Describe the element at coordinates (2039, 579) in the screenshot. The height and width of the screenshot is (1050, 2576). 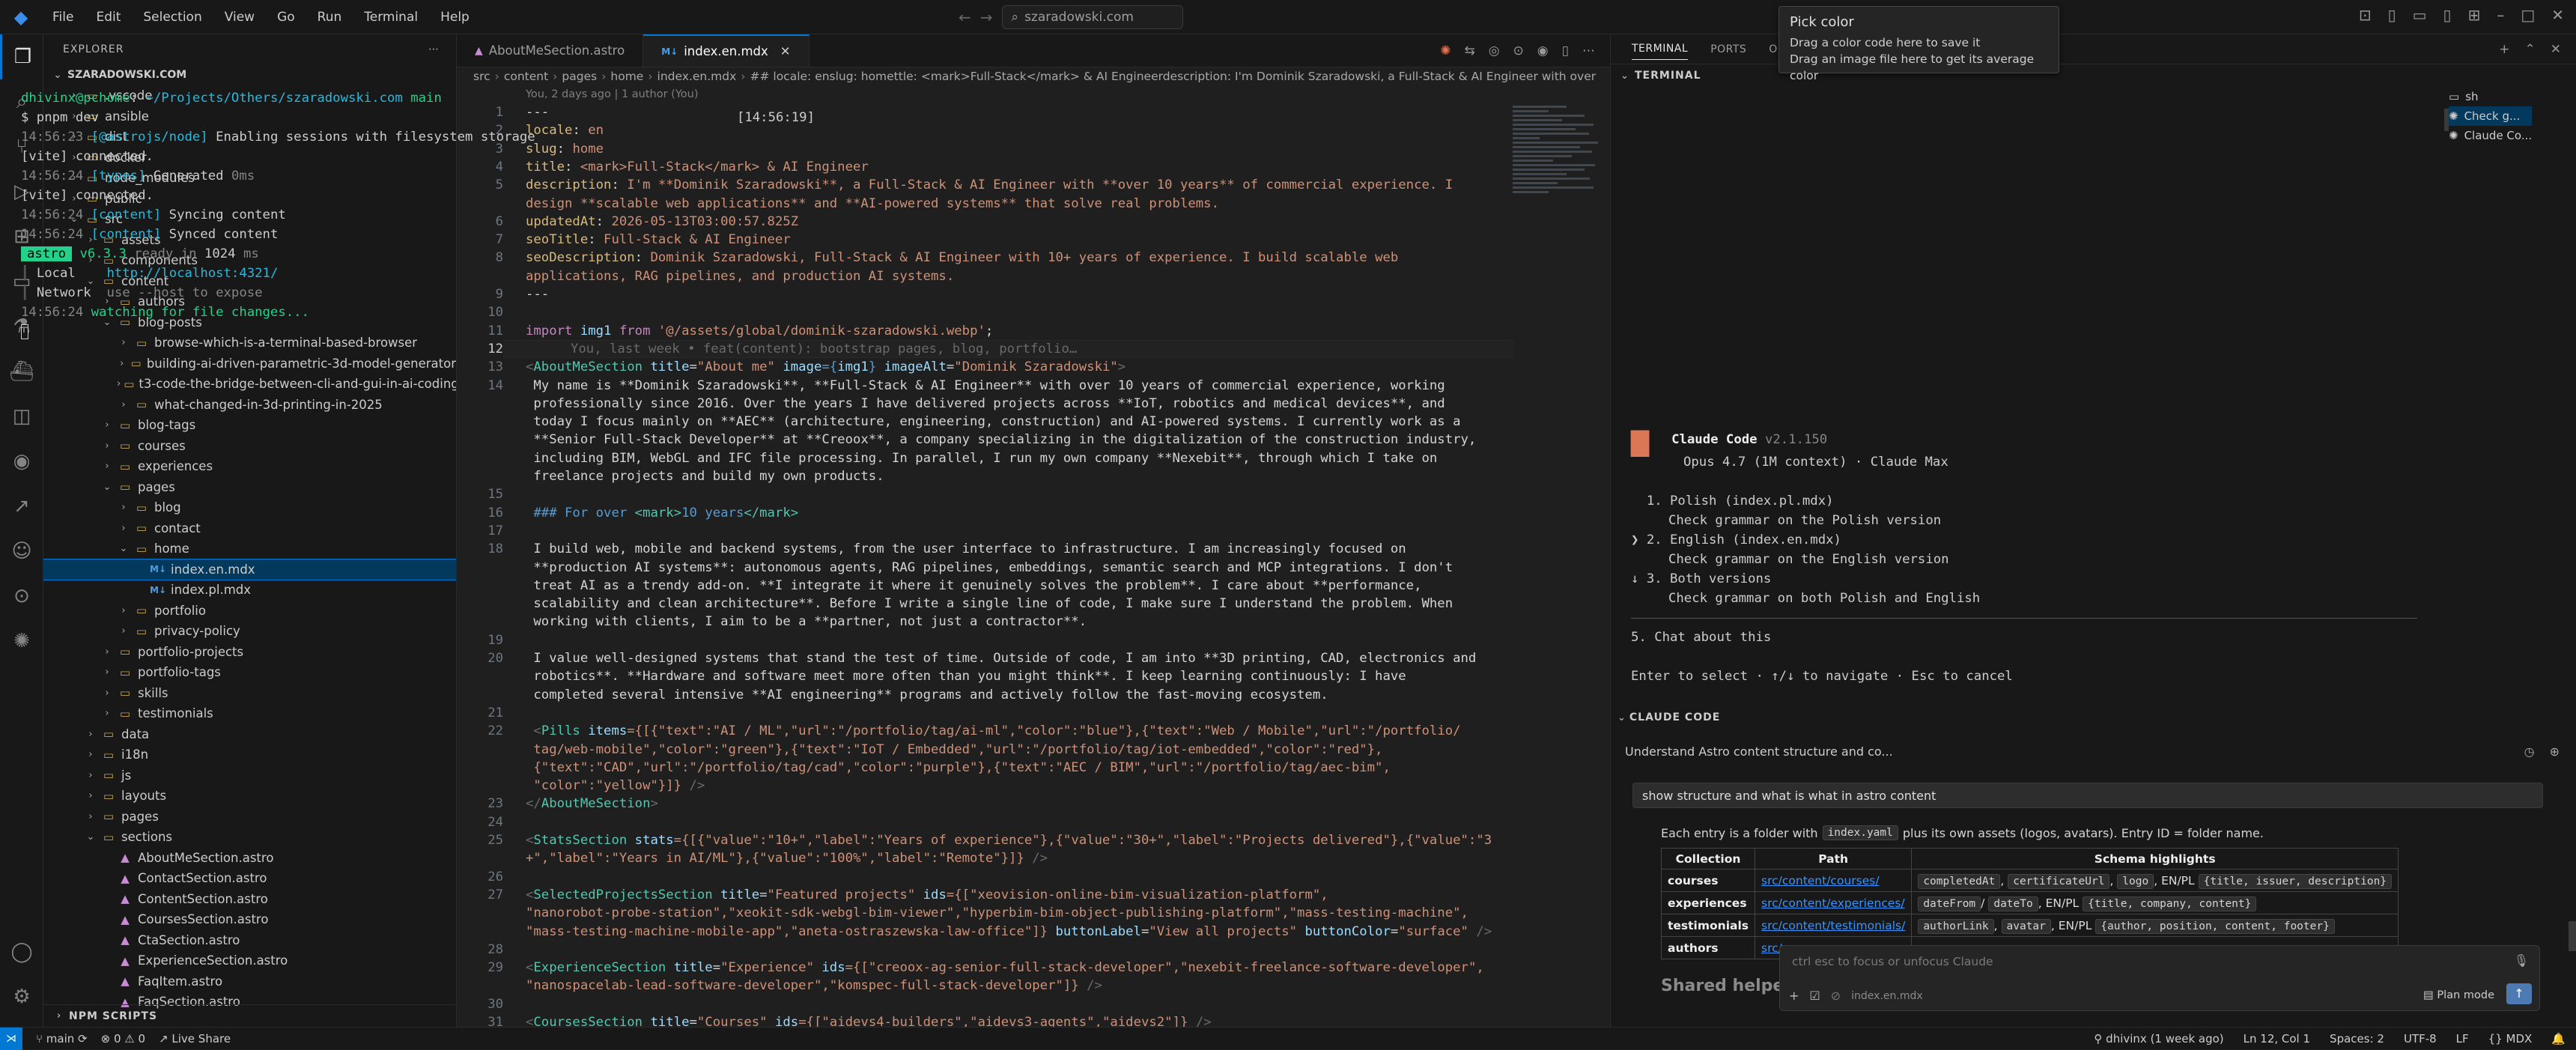
I see `claude-option: ↓ 3. Both versions` at that location.